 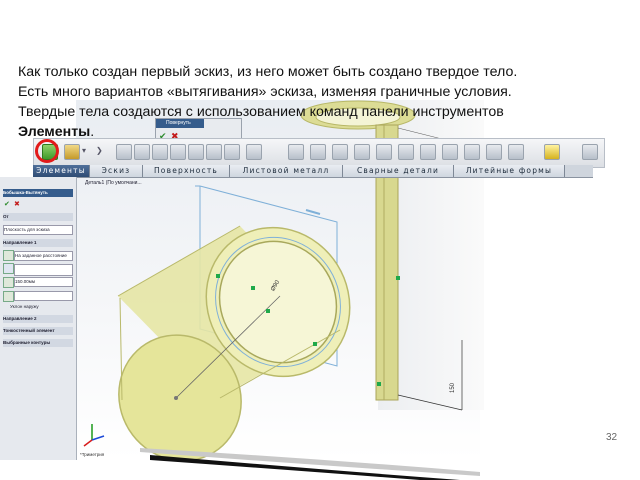 I want to click on section-view-icon, so click(x=428, y=152).